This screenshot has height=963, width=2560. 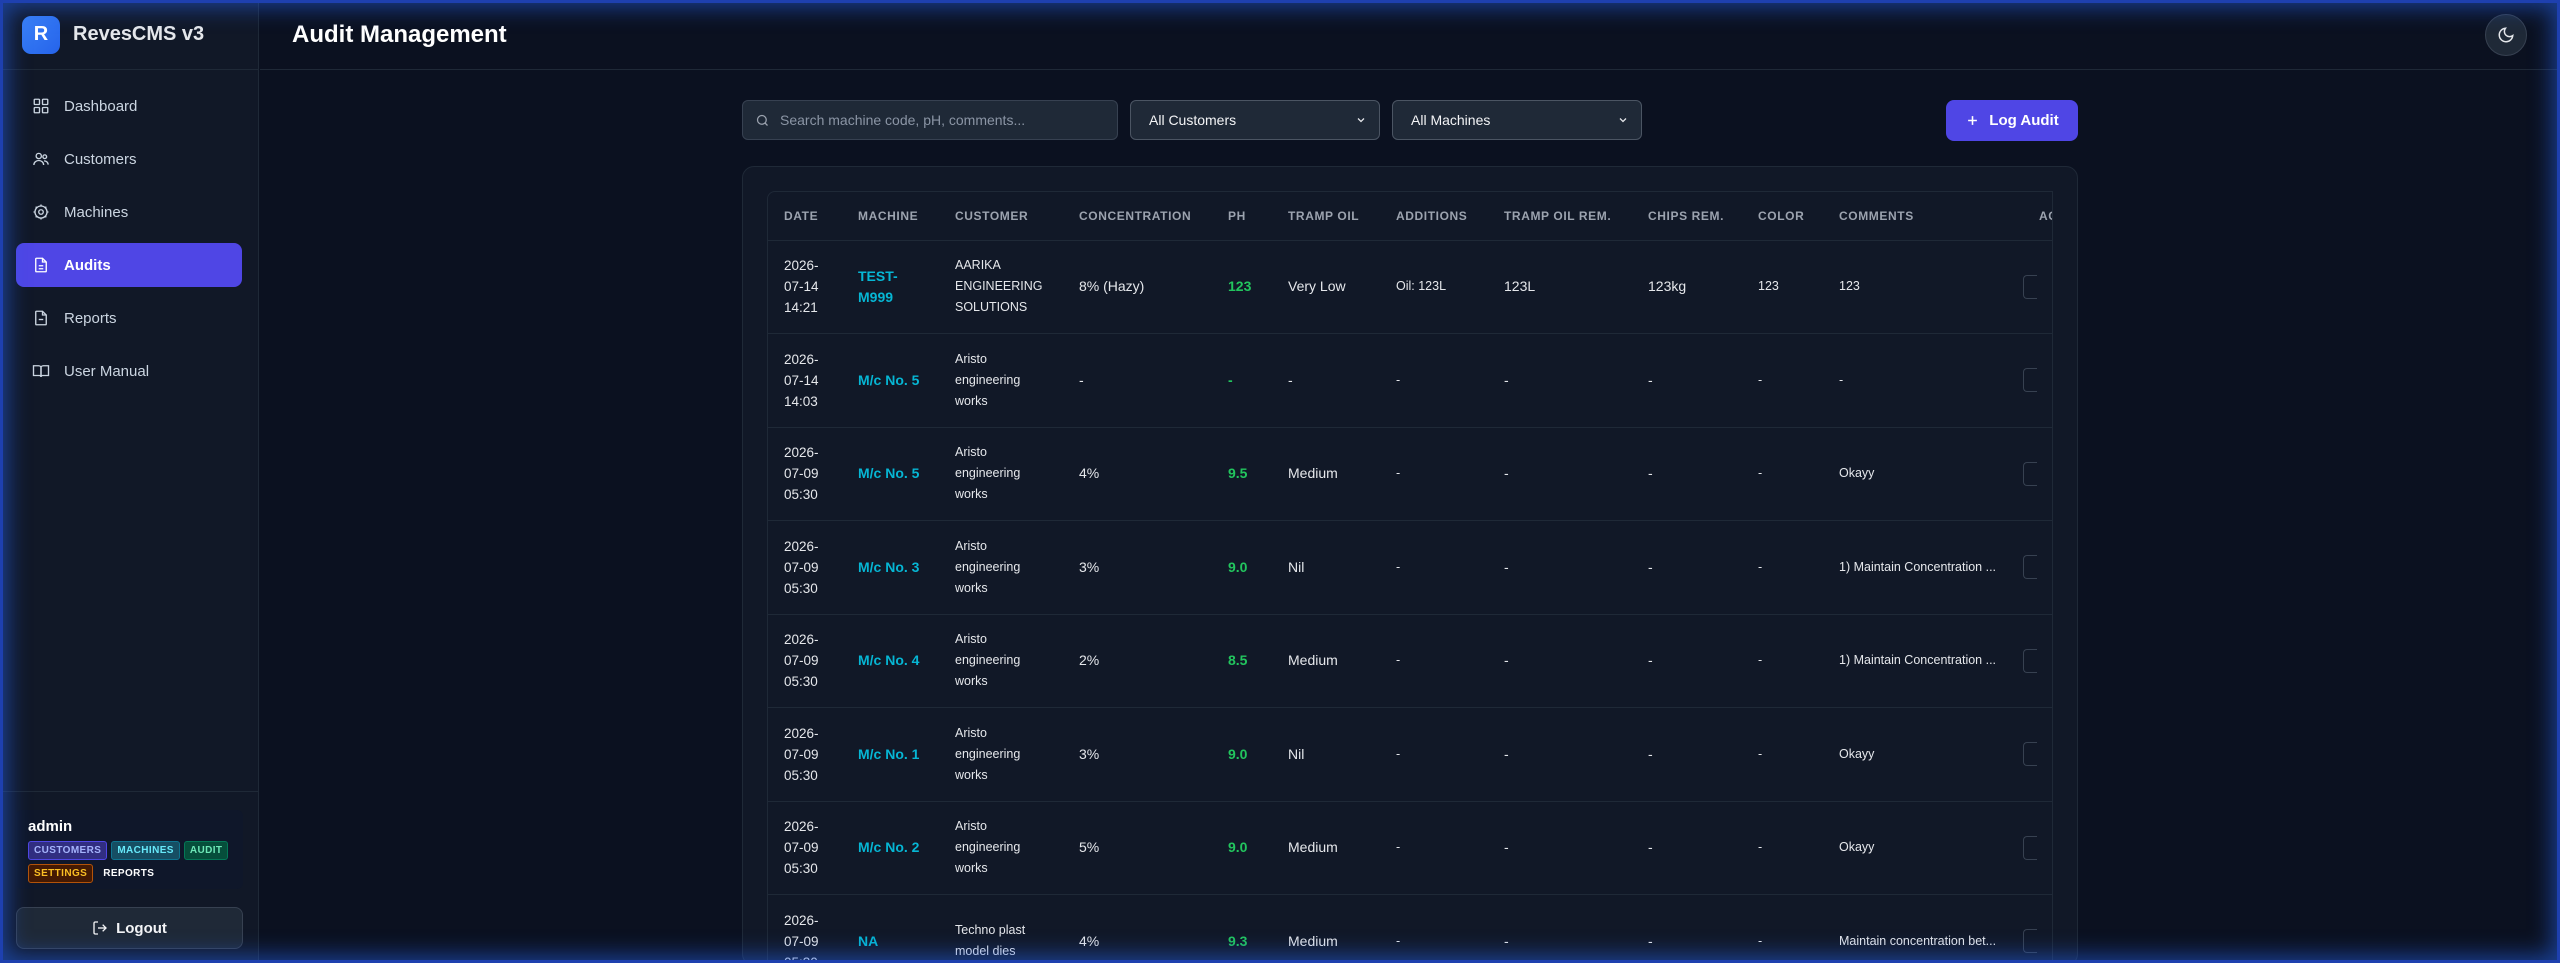 I want to click on file-icon, so click(x=41, y=265).